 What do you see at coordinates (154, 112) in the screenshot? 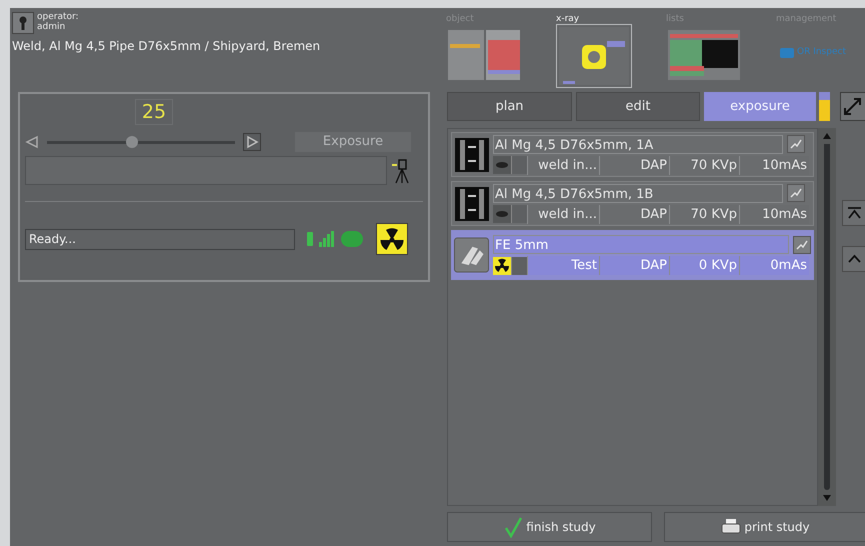
I see `exposure-value: 25` at bounding box center [154, 112].